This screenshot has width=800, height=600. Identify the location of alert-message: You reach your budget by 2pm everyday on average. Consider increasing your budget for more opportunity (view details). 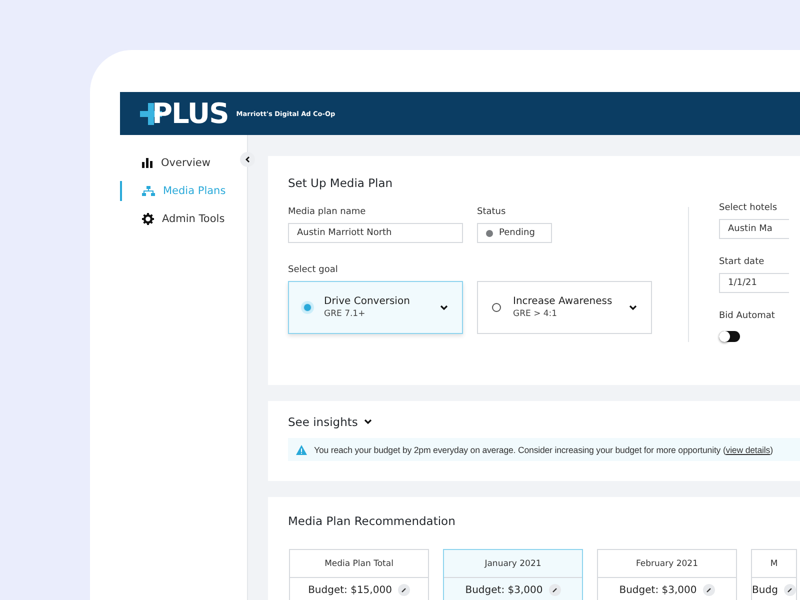
(543, 449).